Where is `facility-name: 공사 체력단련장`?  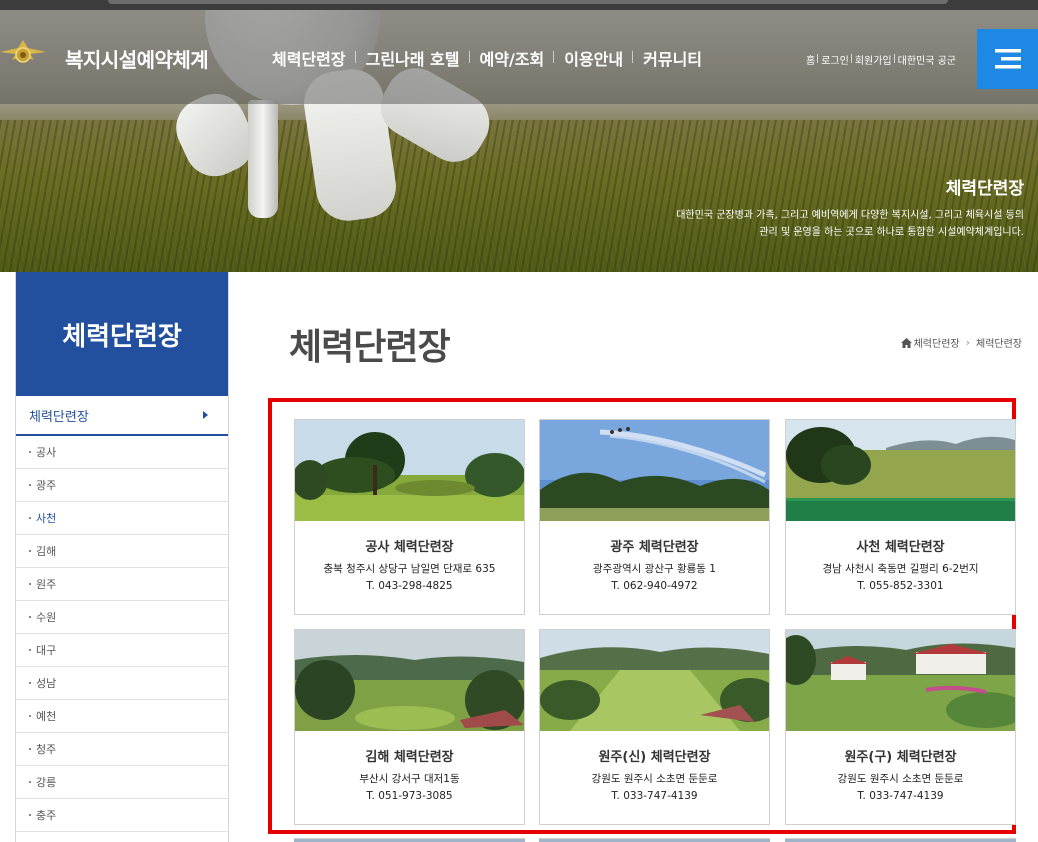 facility-name: 공사 체력단련장 is located at coordinates (409, 547).